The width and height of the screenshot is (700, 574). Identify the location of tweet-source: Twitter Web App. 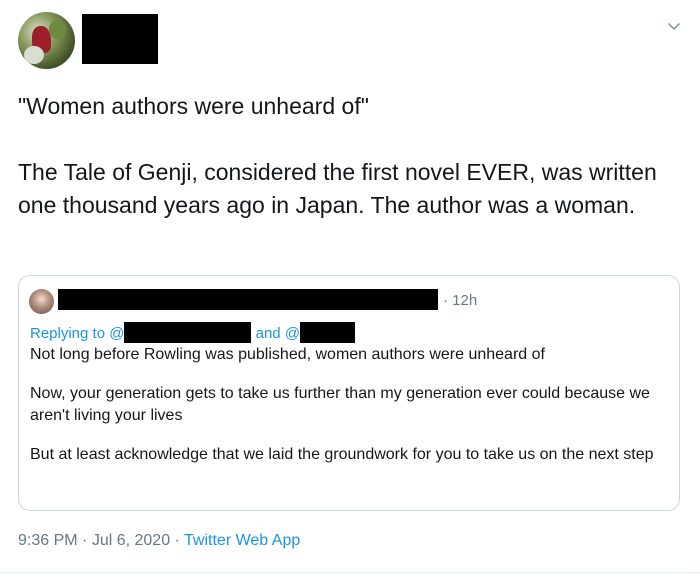
(242, 540).